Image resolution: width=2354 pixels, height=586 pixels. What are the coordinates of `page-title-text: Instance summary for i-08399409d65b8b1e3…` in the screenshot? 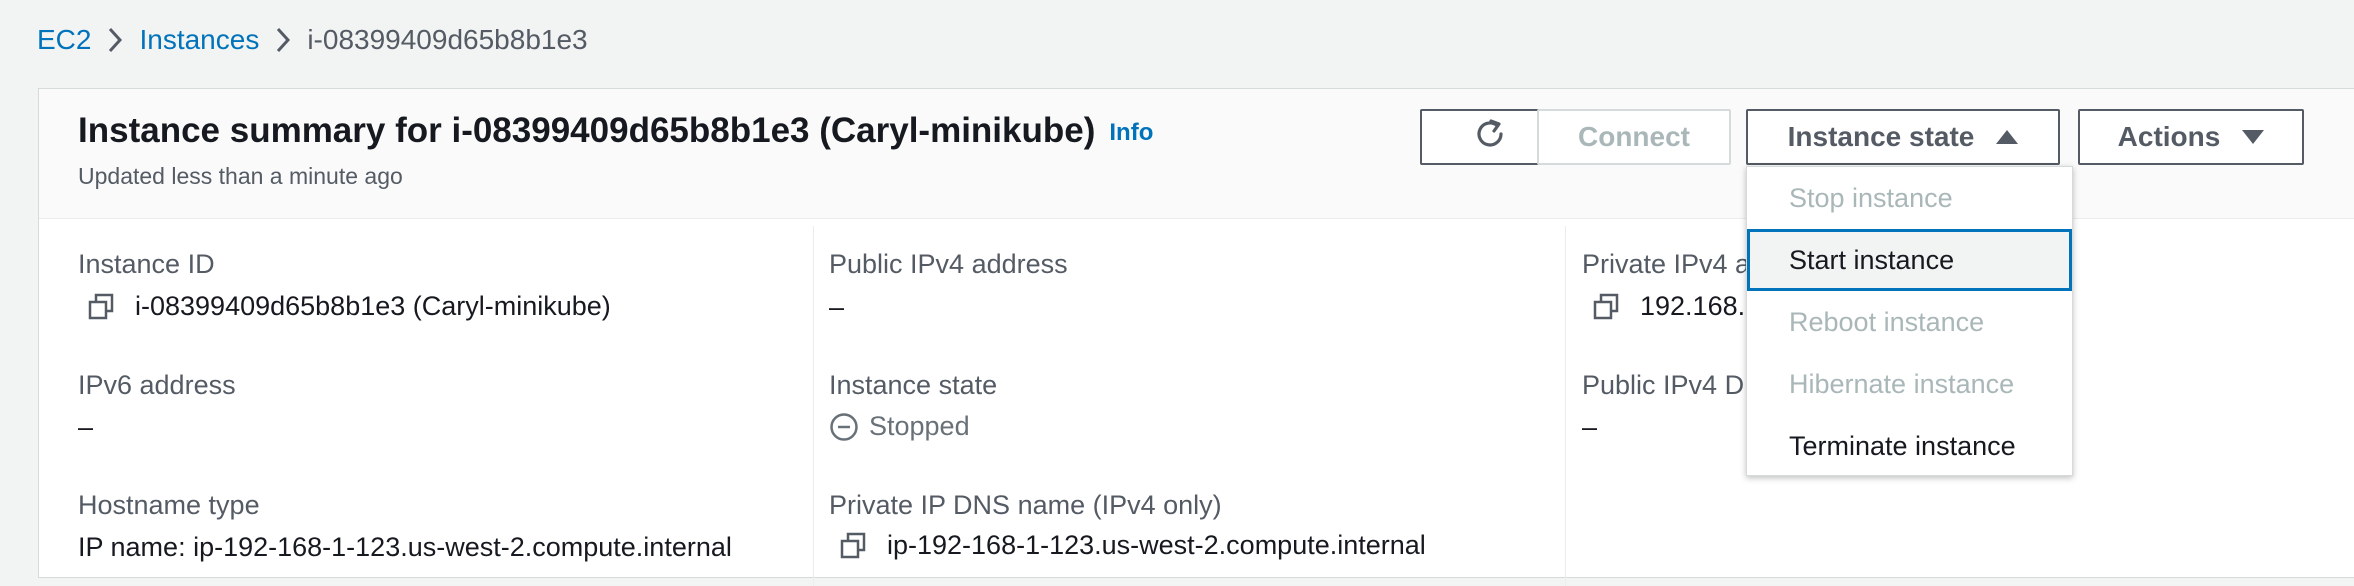 It's located at (587, 130).